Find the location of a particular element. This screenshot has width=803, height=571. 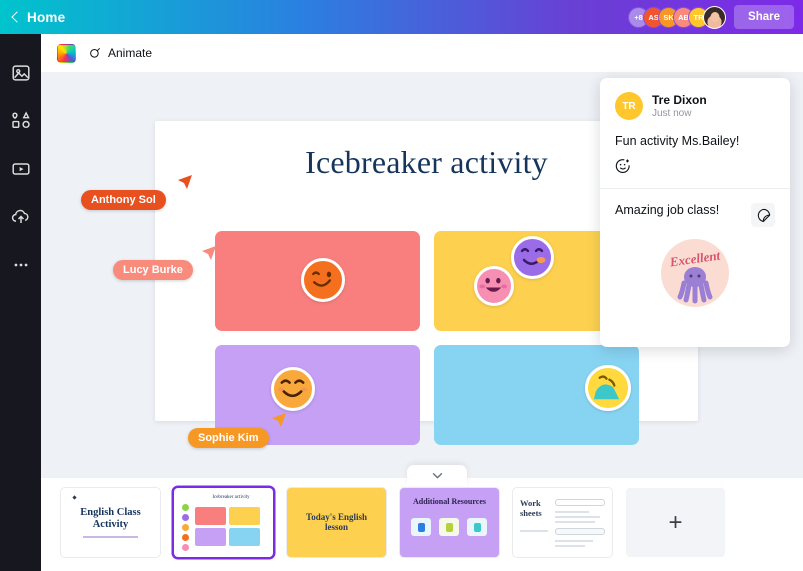

add-sticker-button is located at coordinates (763, 215).